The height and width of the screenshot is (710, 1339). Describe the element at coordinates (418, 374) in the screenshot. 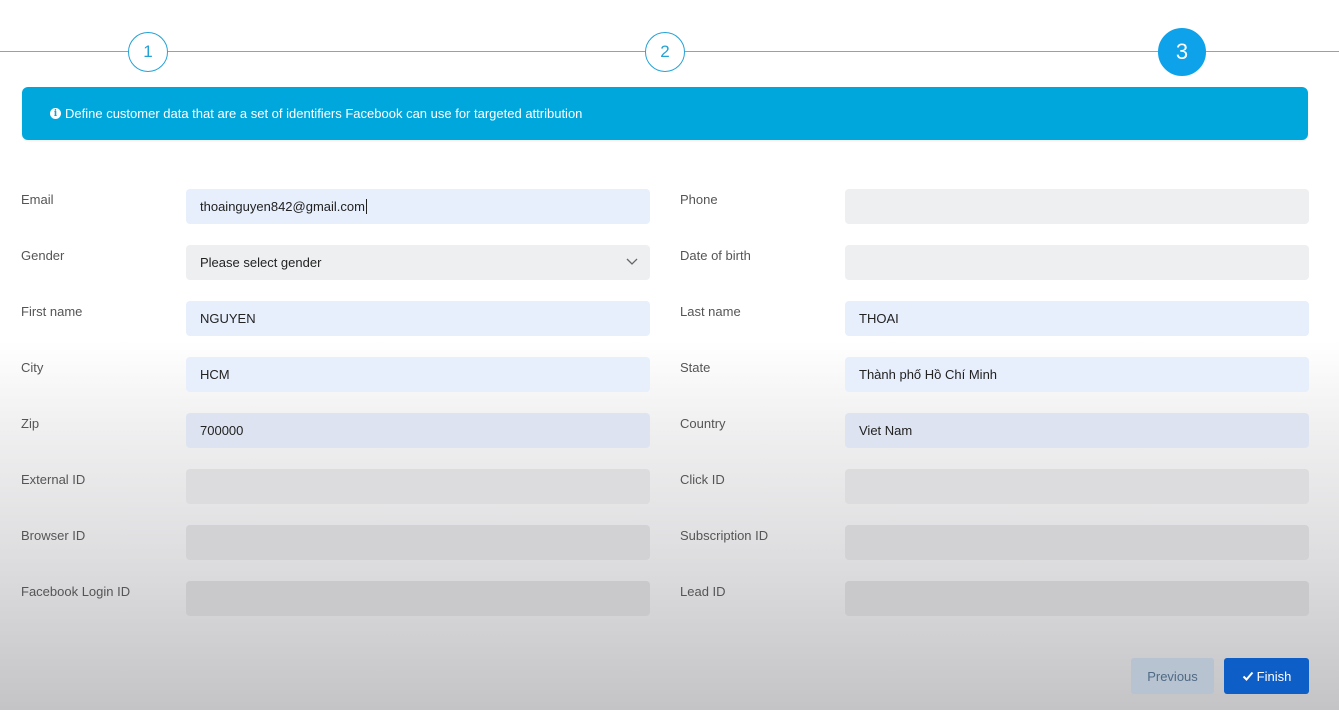

I see `city-field: HCM` at that location.